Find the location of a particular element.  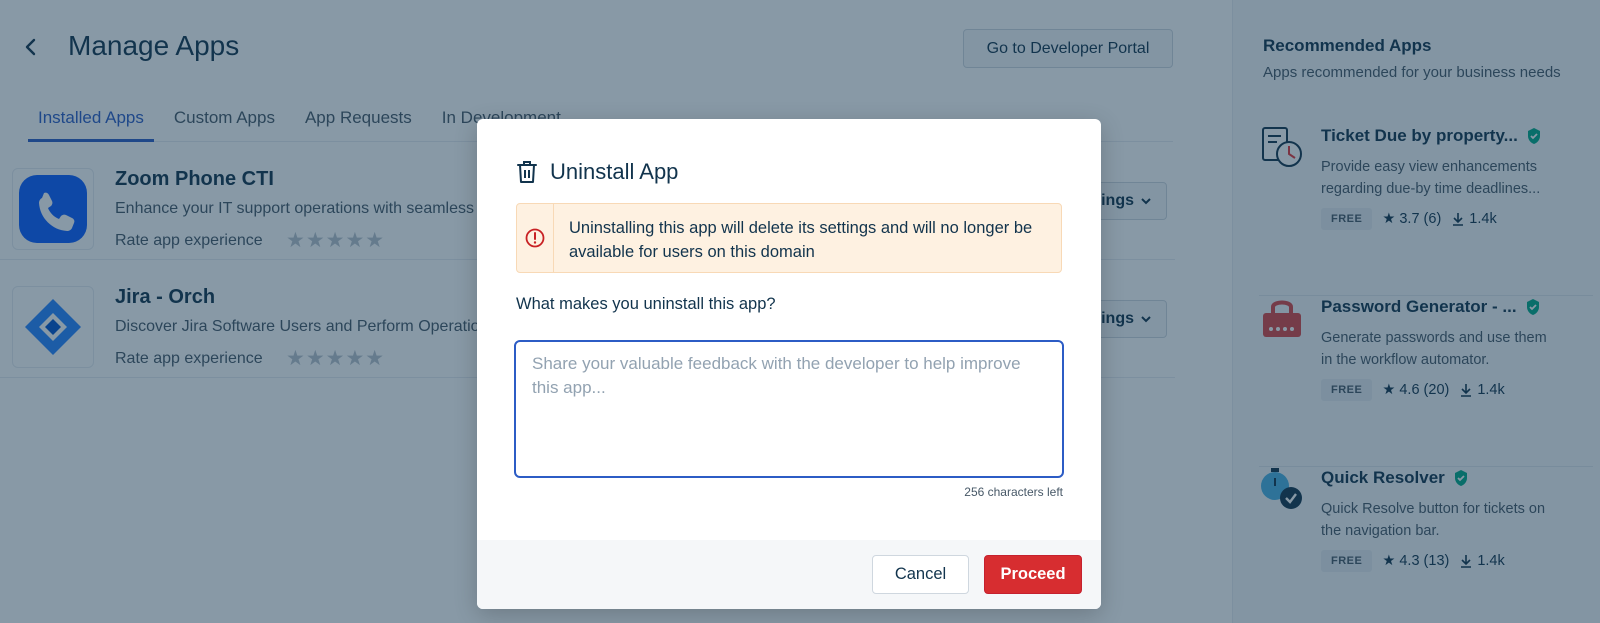

alert-circle-icon is located at coordinates (535, 238).